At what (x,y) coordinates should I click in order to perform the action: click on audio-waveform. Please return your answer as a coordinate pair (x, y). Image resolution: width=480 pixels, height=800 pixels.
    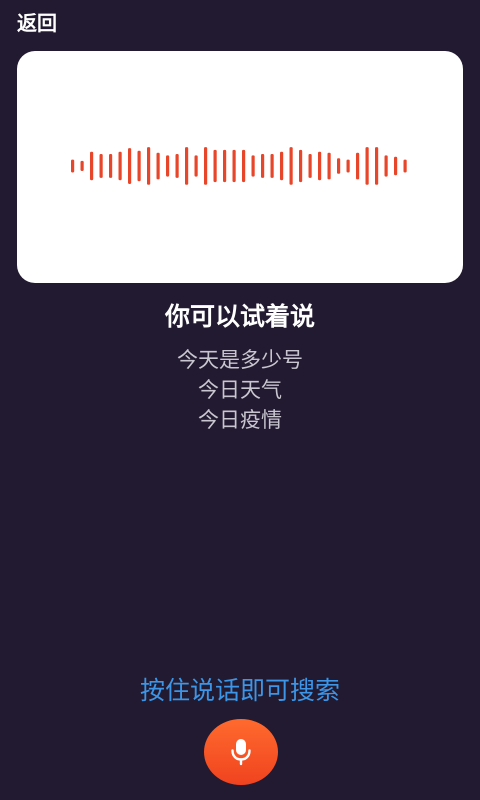
    Looking at the image, I should click on (239, 166).